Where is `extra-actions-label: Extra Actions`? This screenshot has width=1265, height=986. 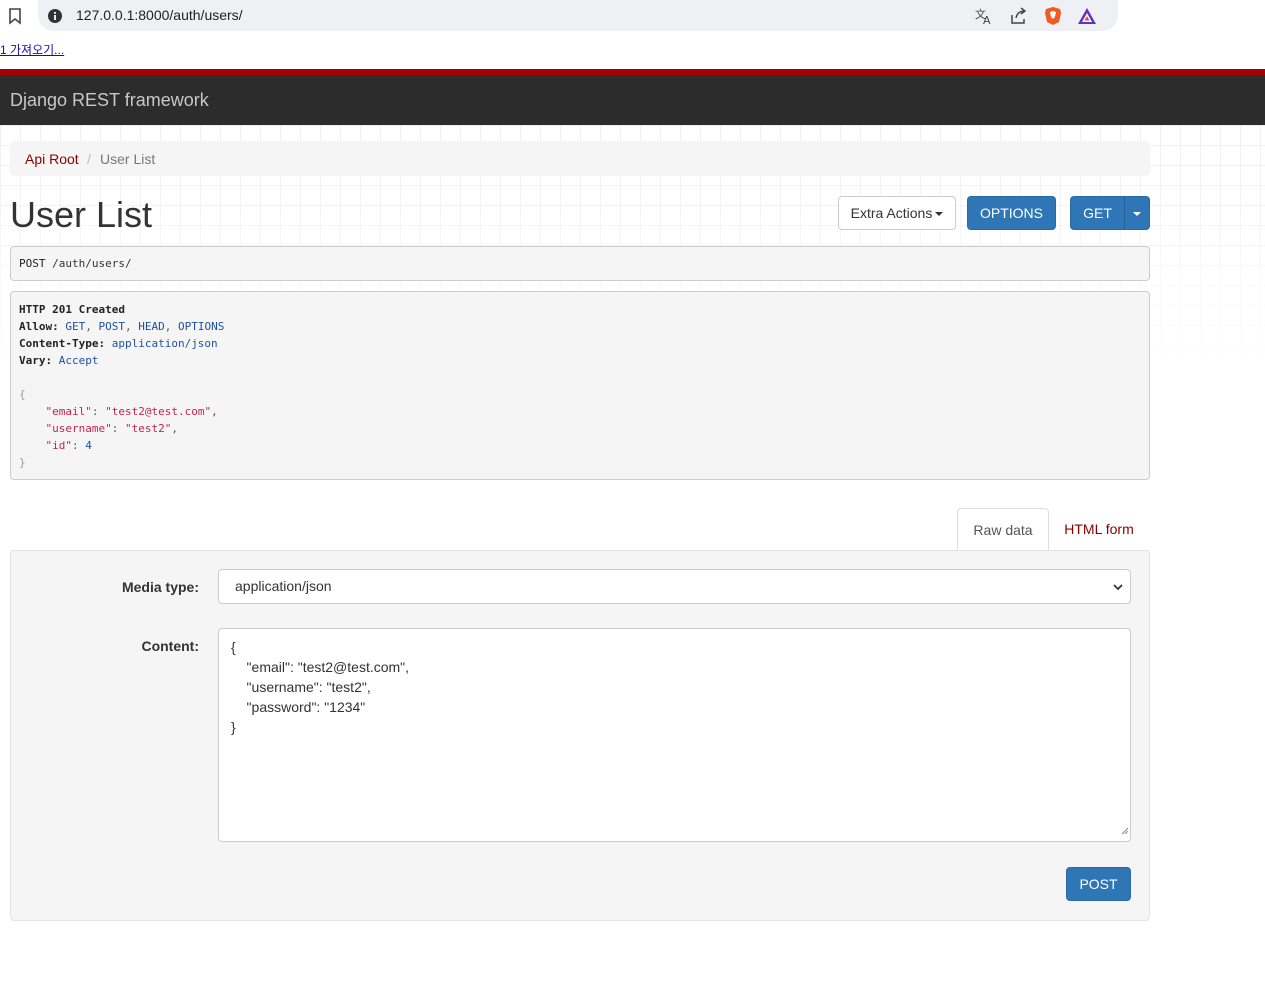
extra-actions-label: Extra Actions is located at coordinates (891, 213).